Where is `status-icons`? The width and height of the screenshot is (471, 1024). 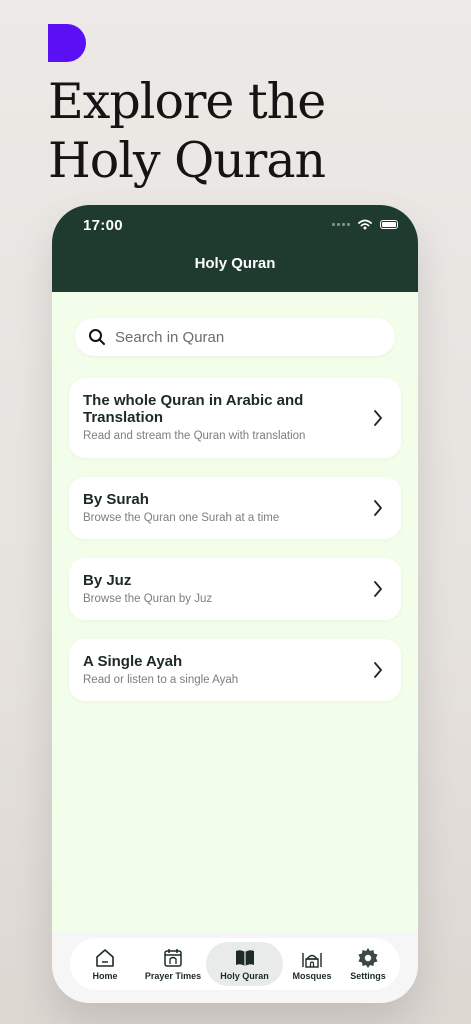 status-icons is located at coordinates (365, 224).